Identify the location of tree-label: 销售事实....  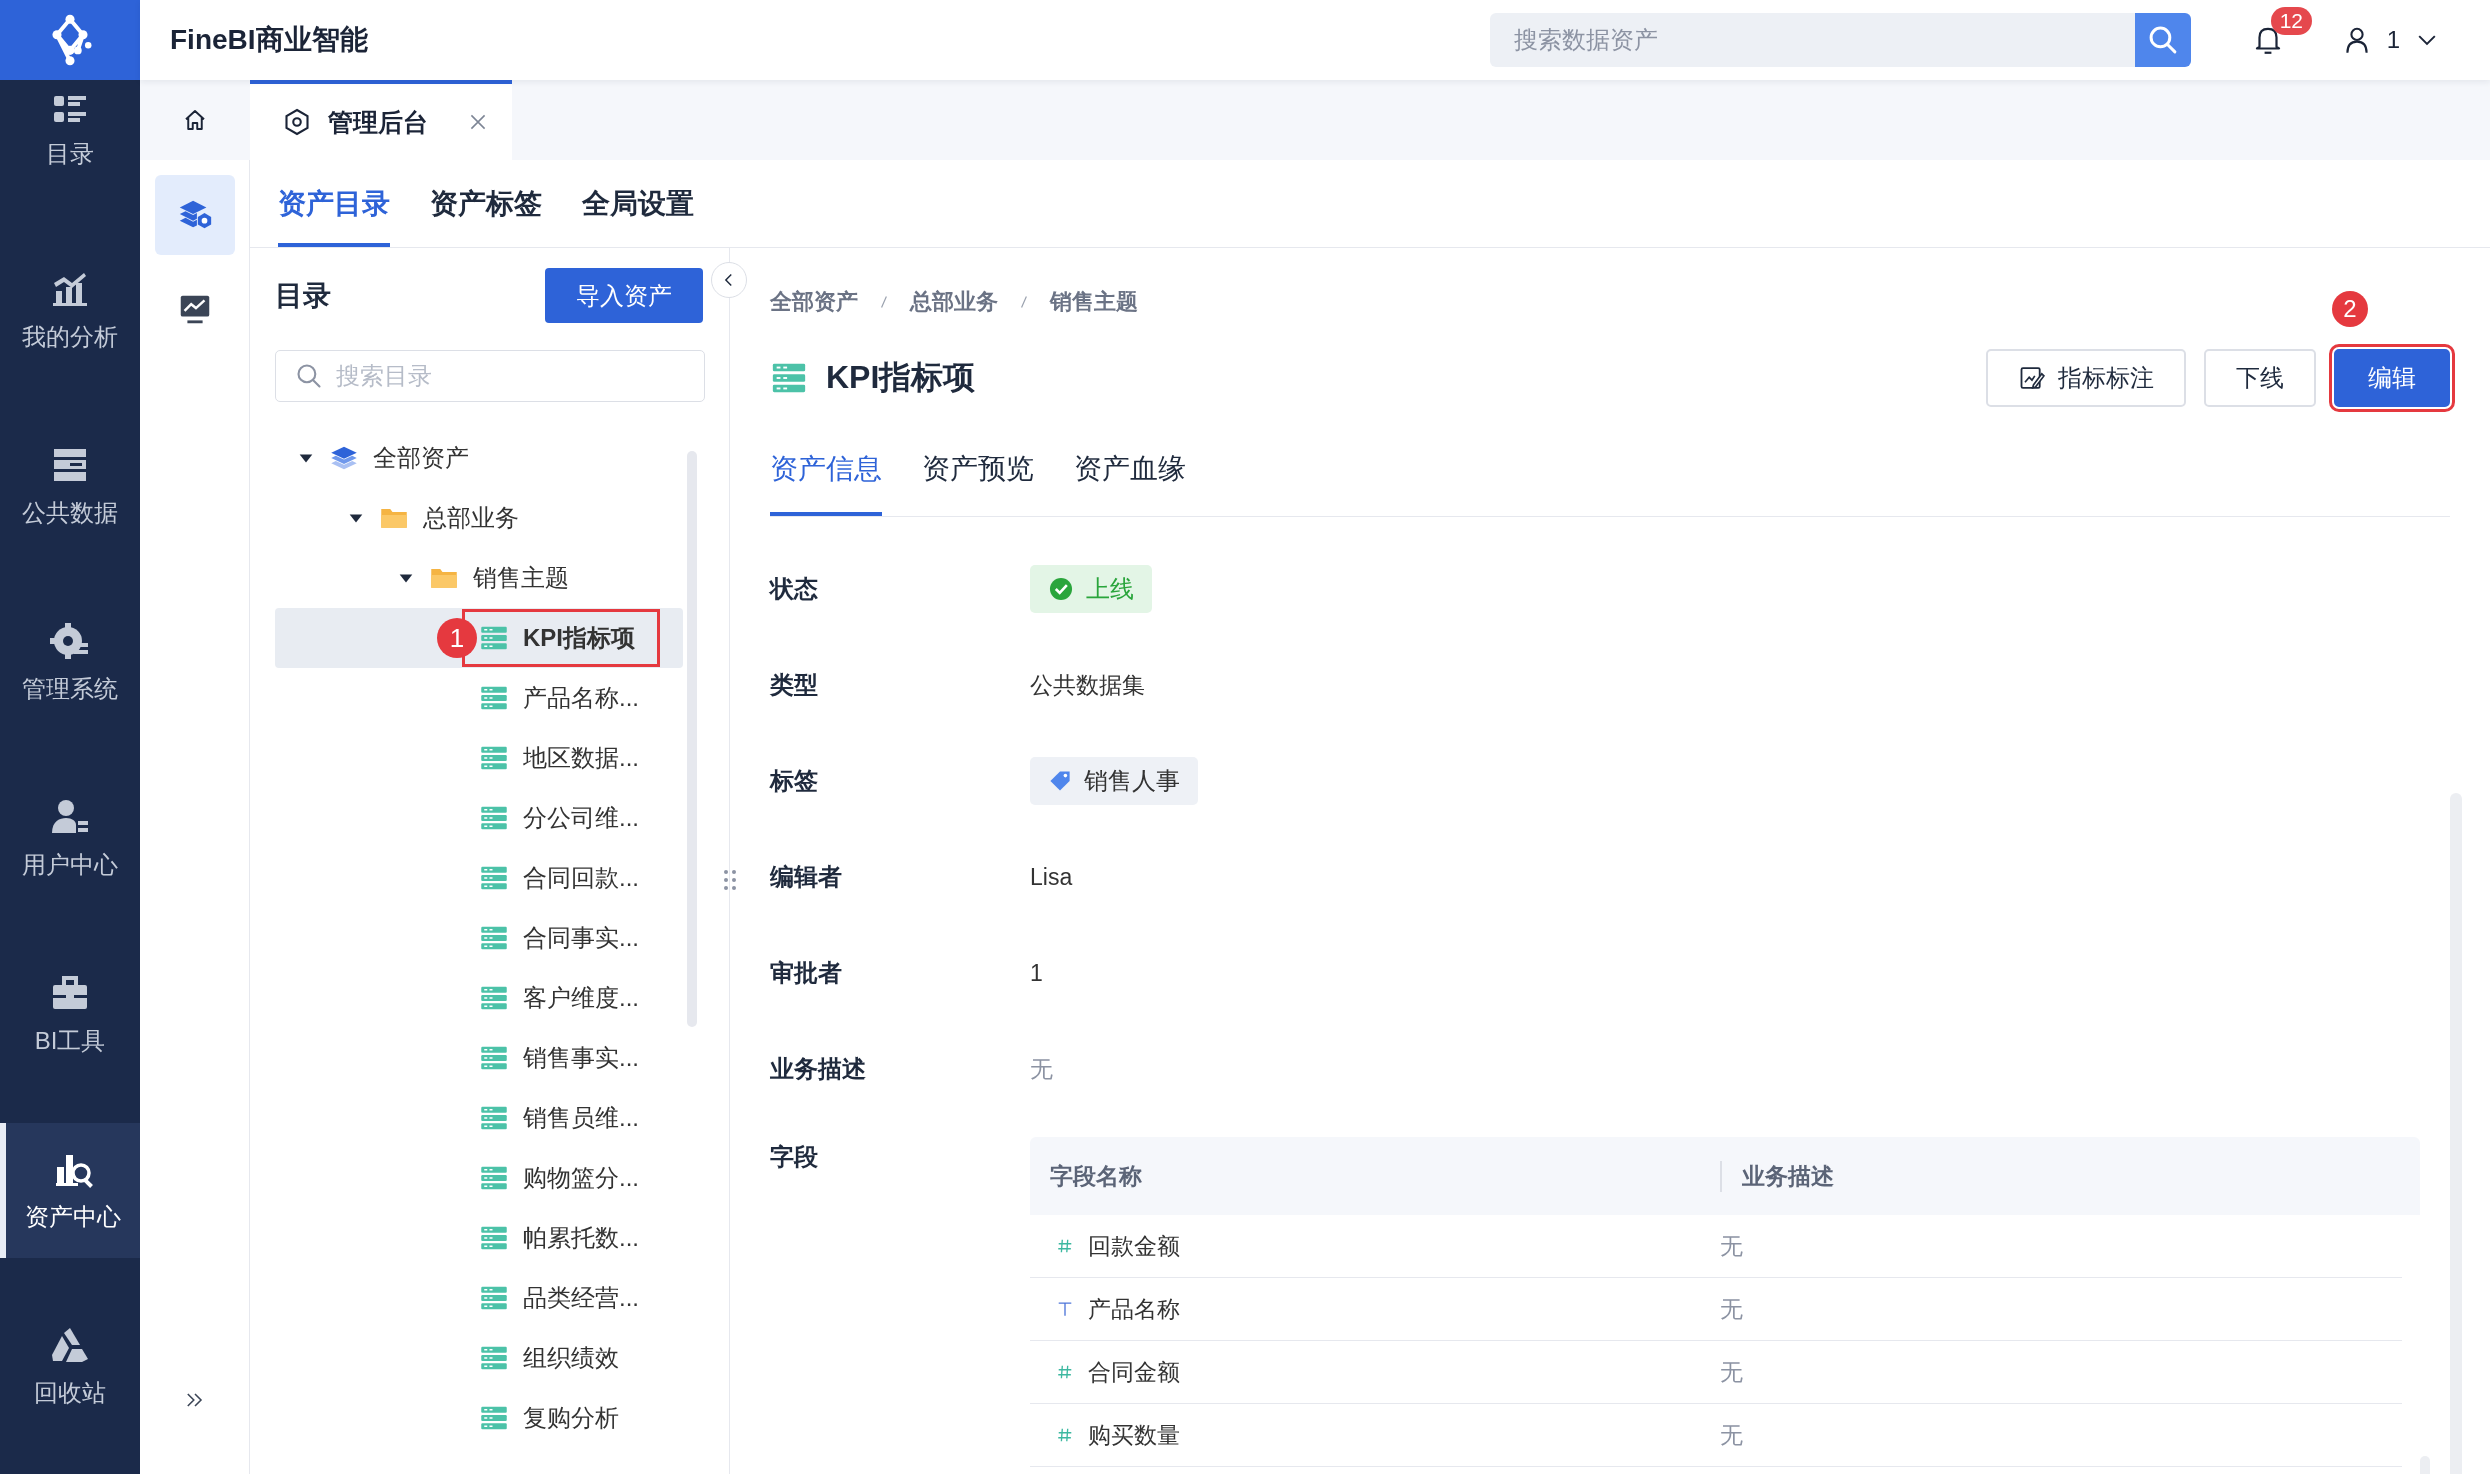
(581, 1058).